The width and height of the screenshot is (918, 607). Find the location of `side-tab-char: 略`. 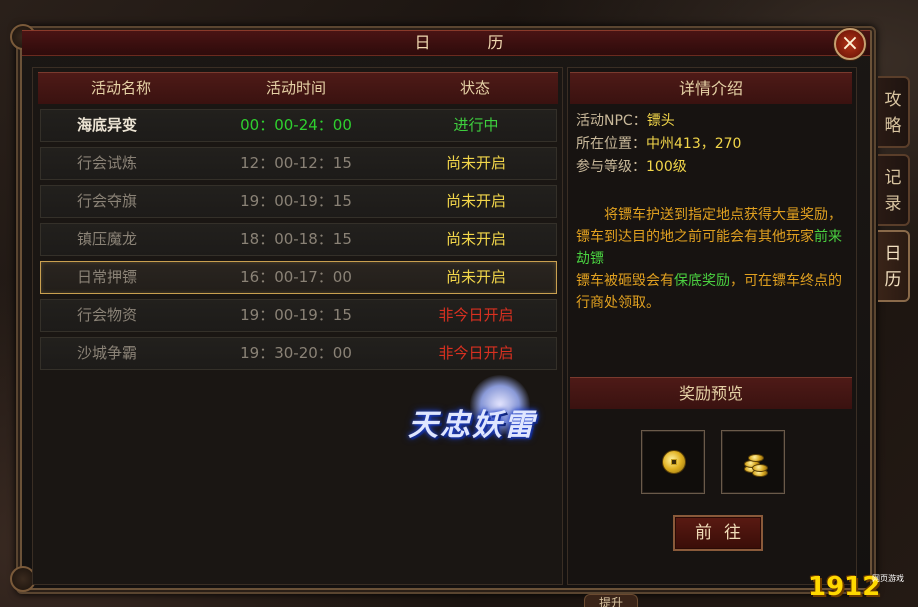

side-tab-char: 略 is located at coordinates (893, 126).